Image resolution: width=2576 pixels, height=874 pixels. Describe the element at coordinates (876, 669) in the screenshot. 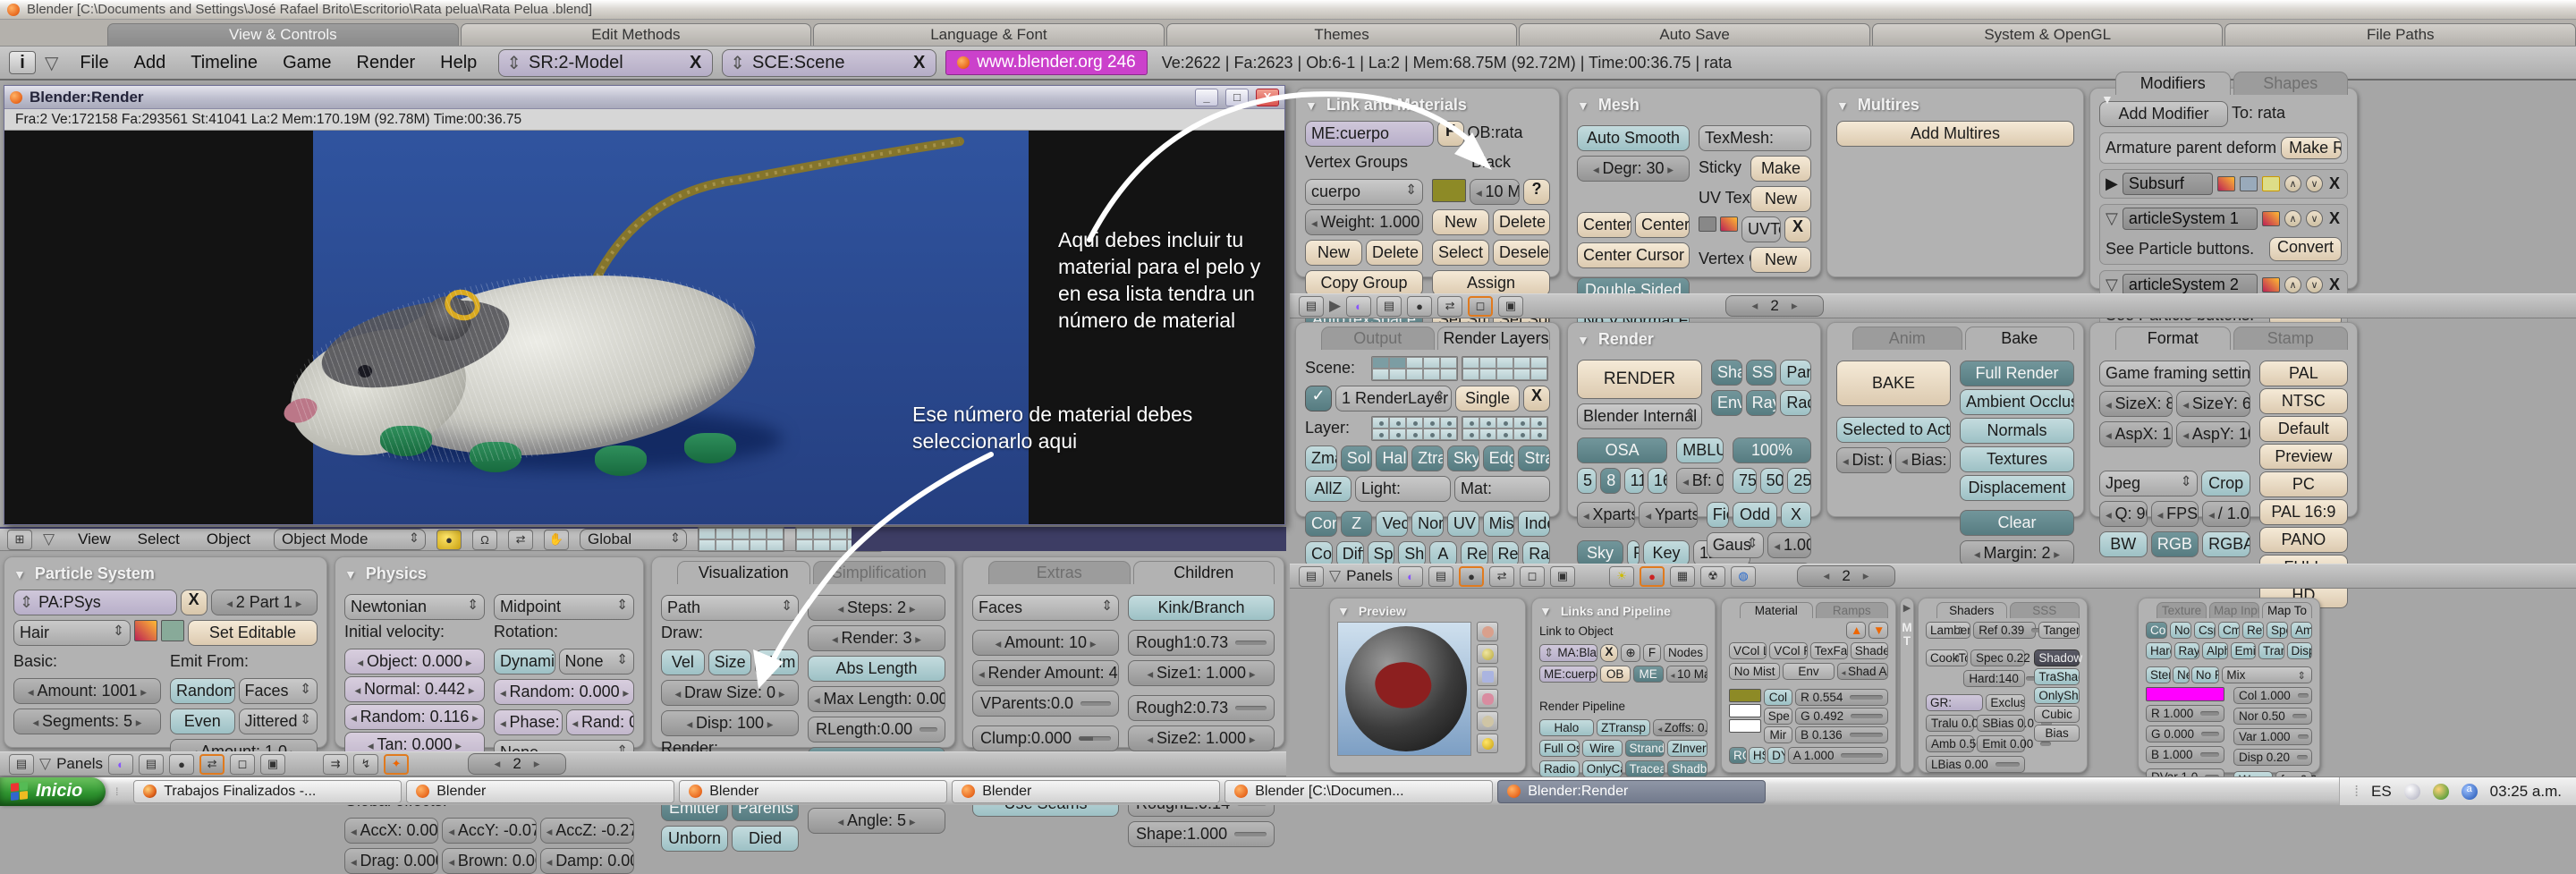

I see `abs-length-toggle: Abs Length` at that location.